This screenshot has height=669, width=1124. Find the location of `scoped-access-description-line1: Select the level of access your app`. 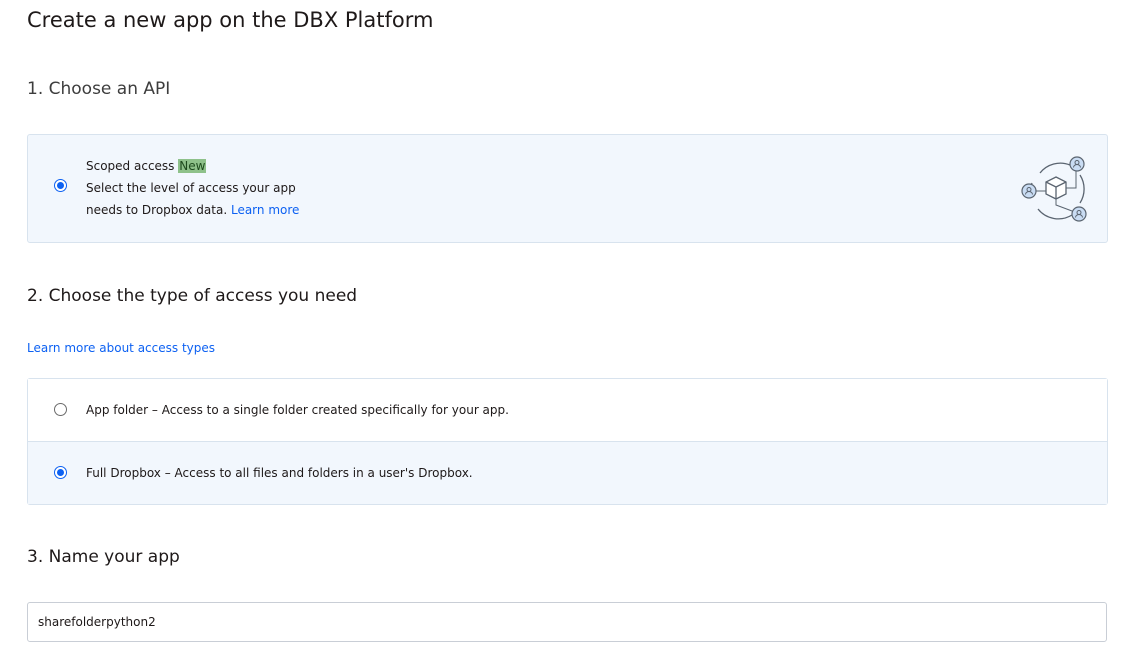

scoped-access-description-line1: Select the level of access your app is located at coordinates (191, 188).